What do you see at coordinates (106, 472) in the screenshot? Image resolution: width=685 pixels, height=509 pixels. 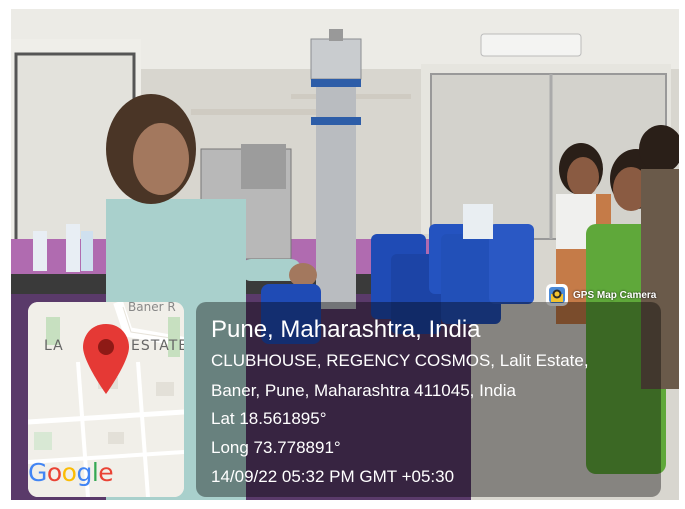 I see `google-logo-letter: e` at bounding box center [106, 472].